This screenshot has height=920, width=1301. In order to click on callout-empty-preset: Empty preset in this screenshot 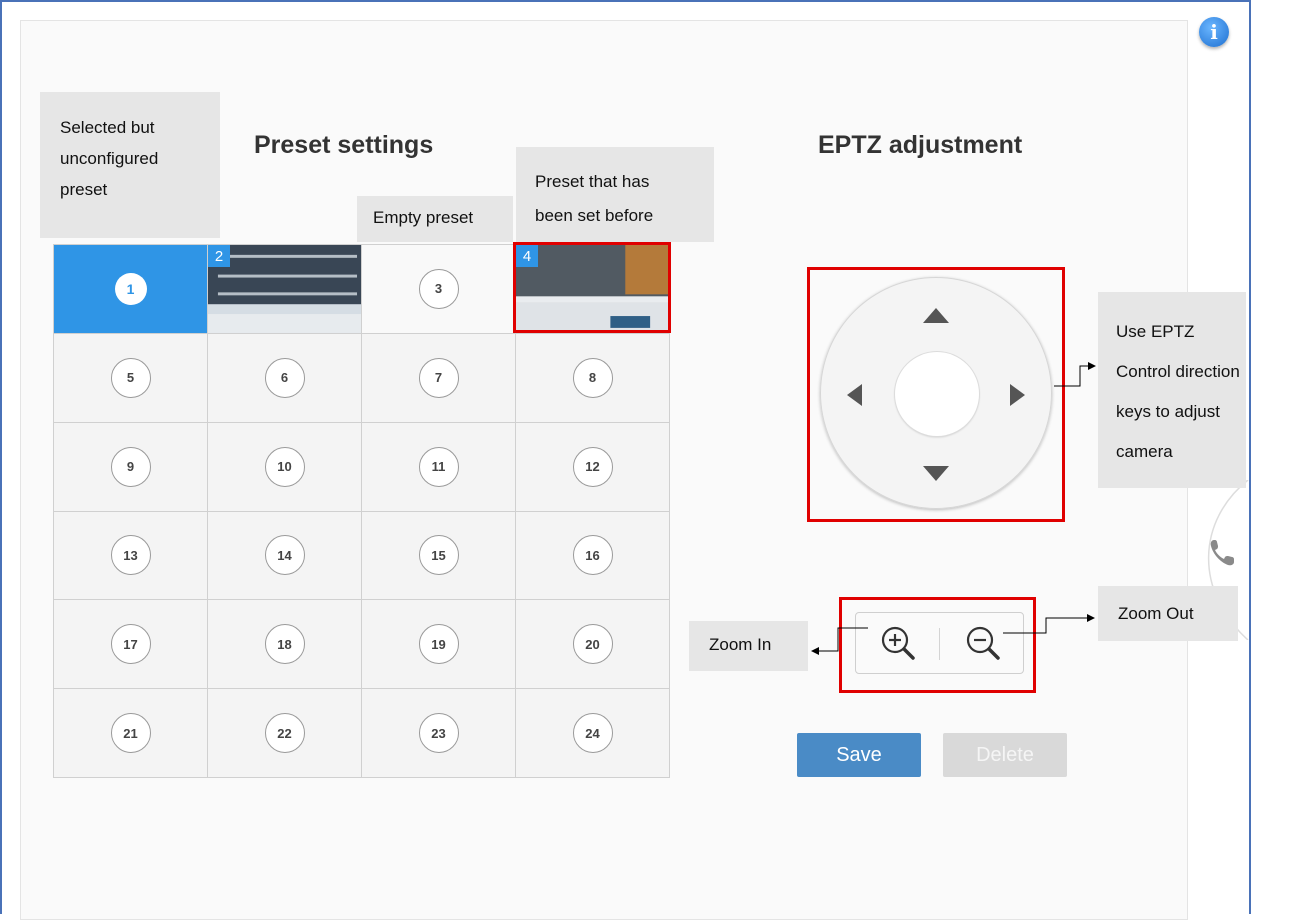, I will do `click(435, 219)`.